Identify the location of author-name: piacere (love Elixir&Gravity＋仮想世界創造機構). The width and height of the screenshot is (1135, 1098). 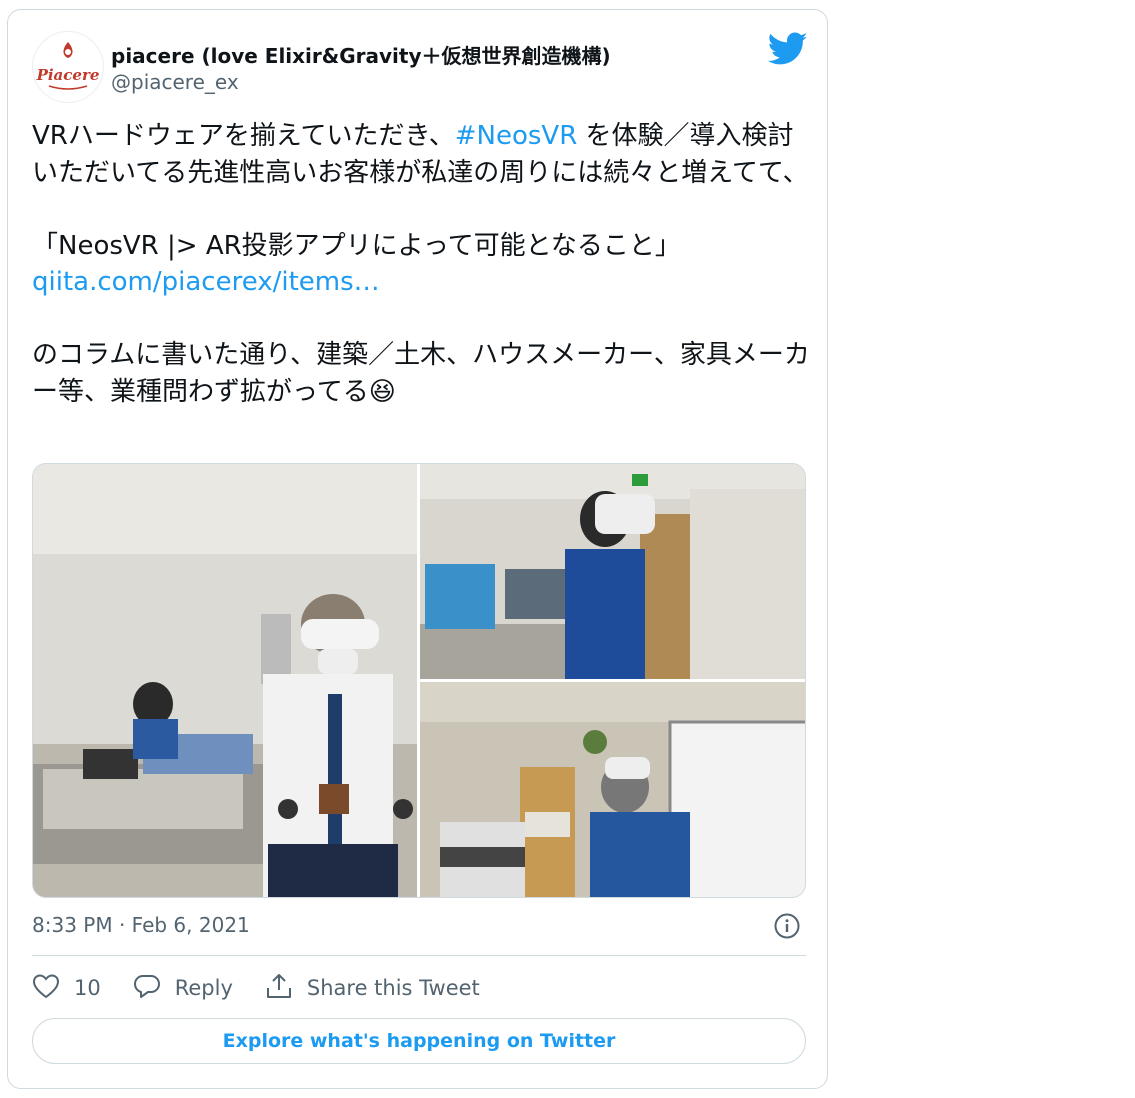
(361, 54).